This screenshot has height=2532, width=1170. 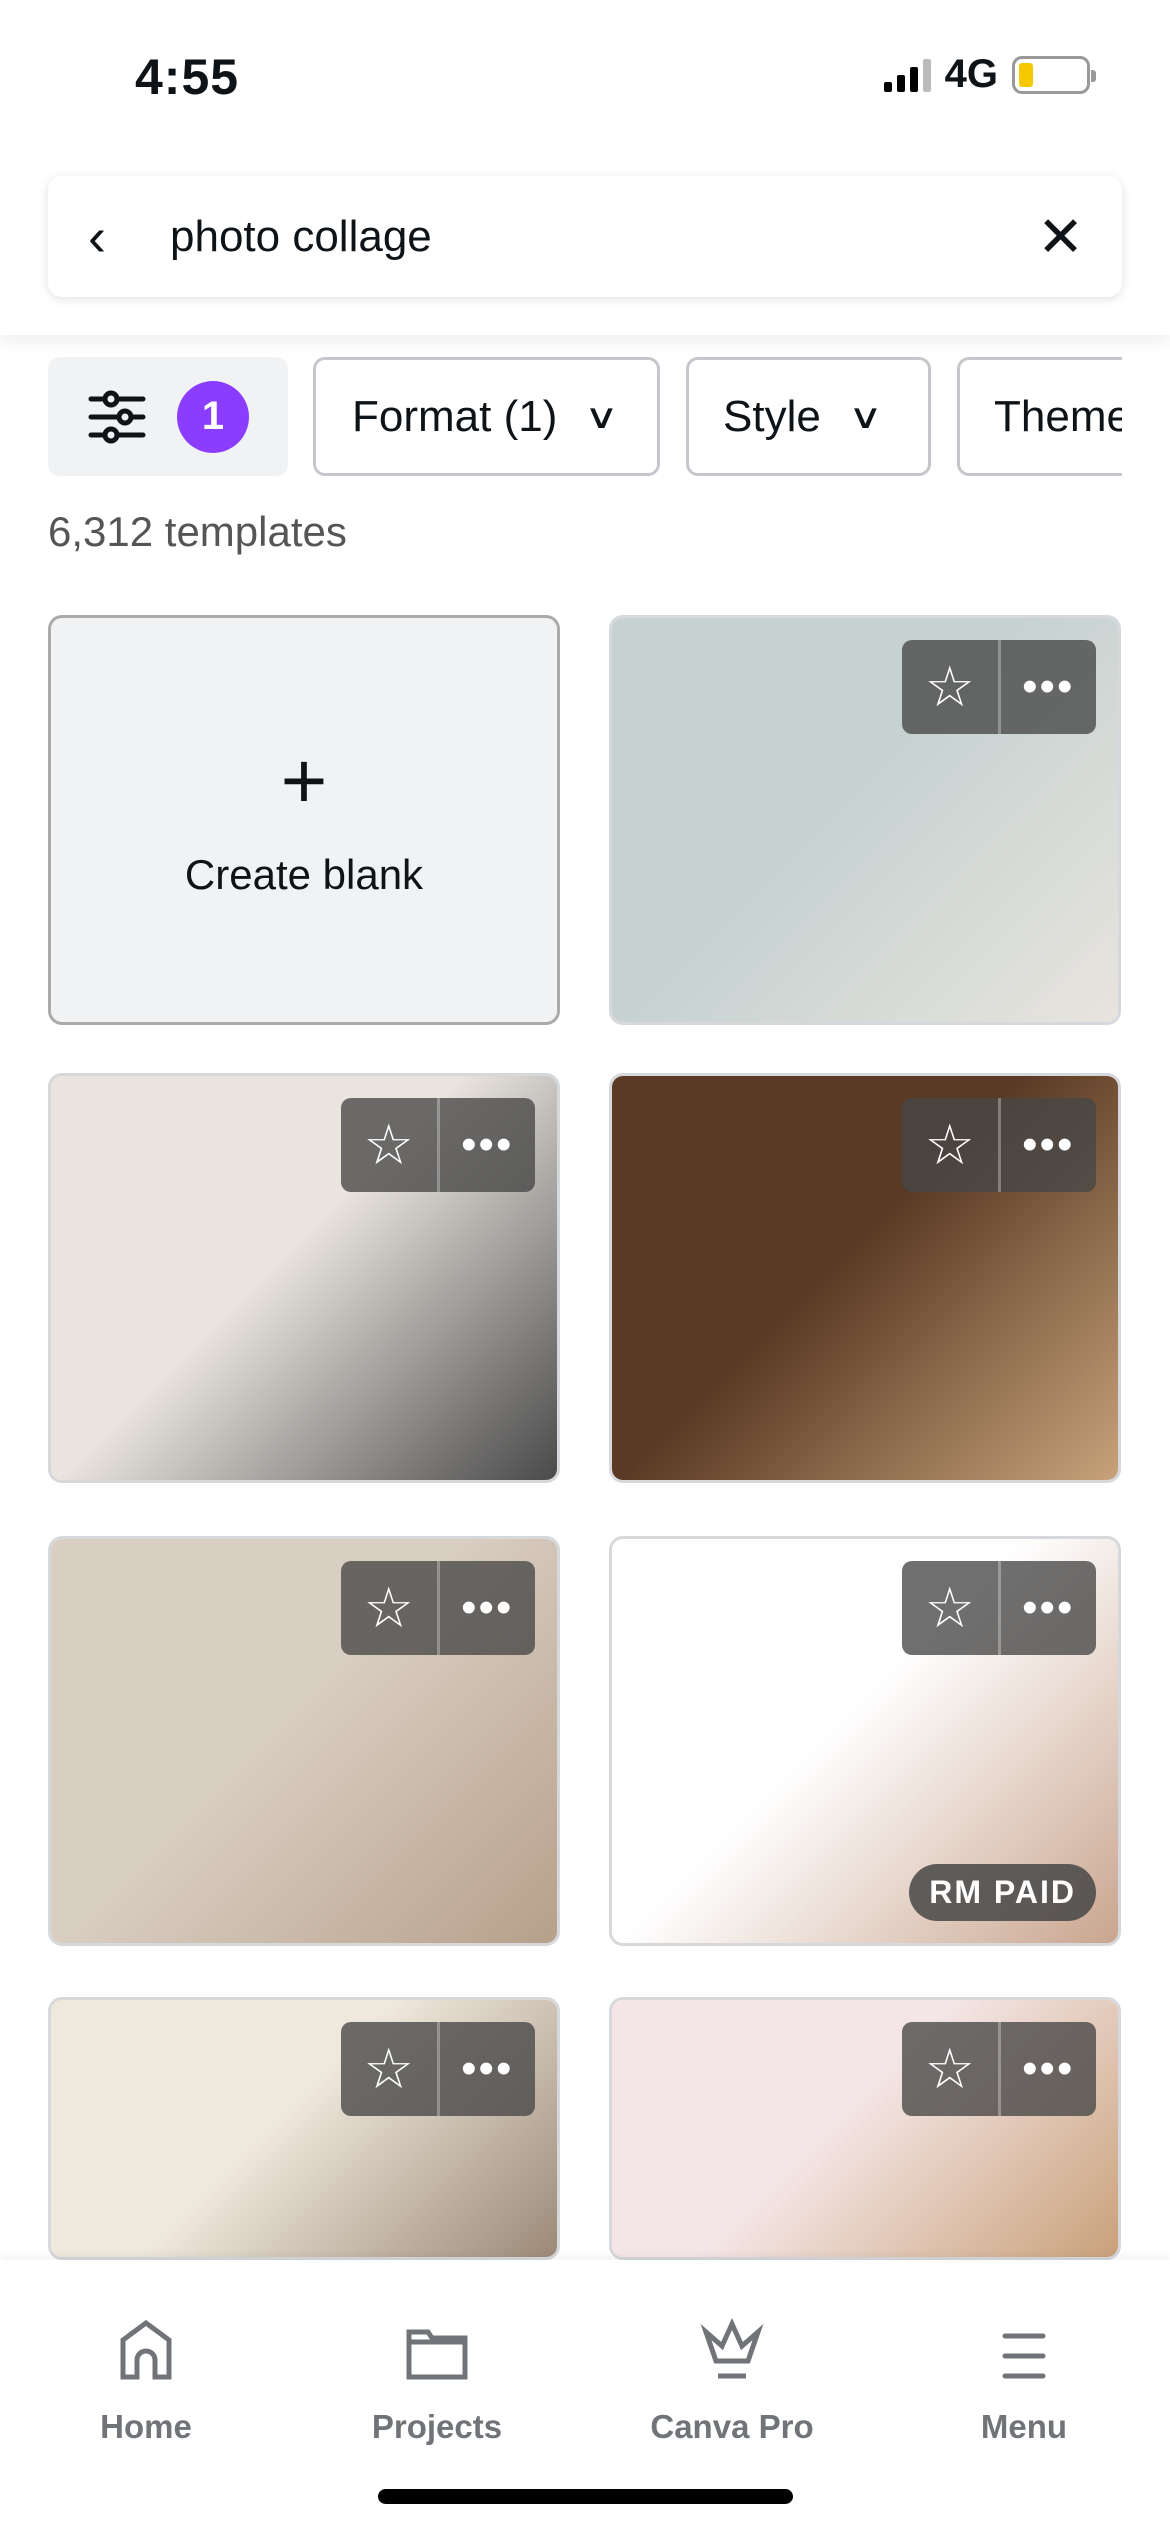 What do you see at coordinates (907, 75) in the screenshot?
I see `signal-icon` at bounding box center [907, 75].